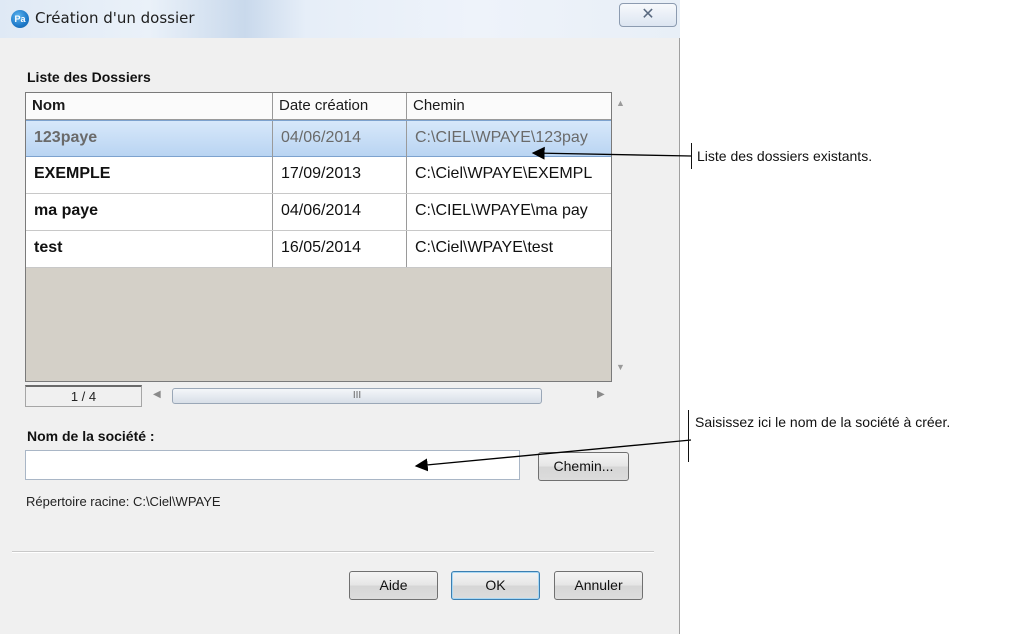 The width and height of the screenshot is (1033, 634). What do you see at coordinates (553, 455) in the screenshot?
I see `company-callout-arrow` at bounding box center [553, 455].